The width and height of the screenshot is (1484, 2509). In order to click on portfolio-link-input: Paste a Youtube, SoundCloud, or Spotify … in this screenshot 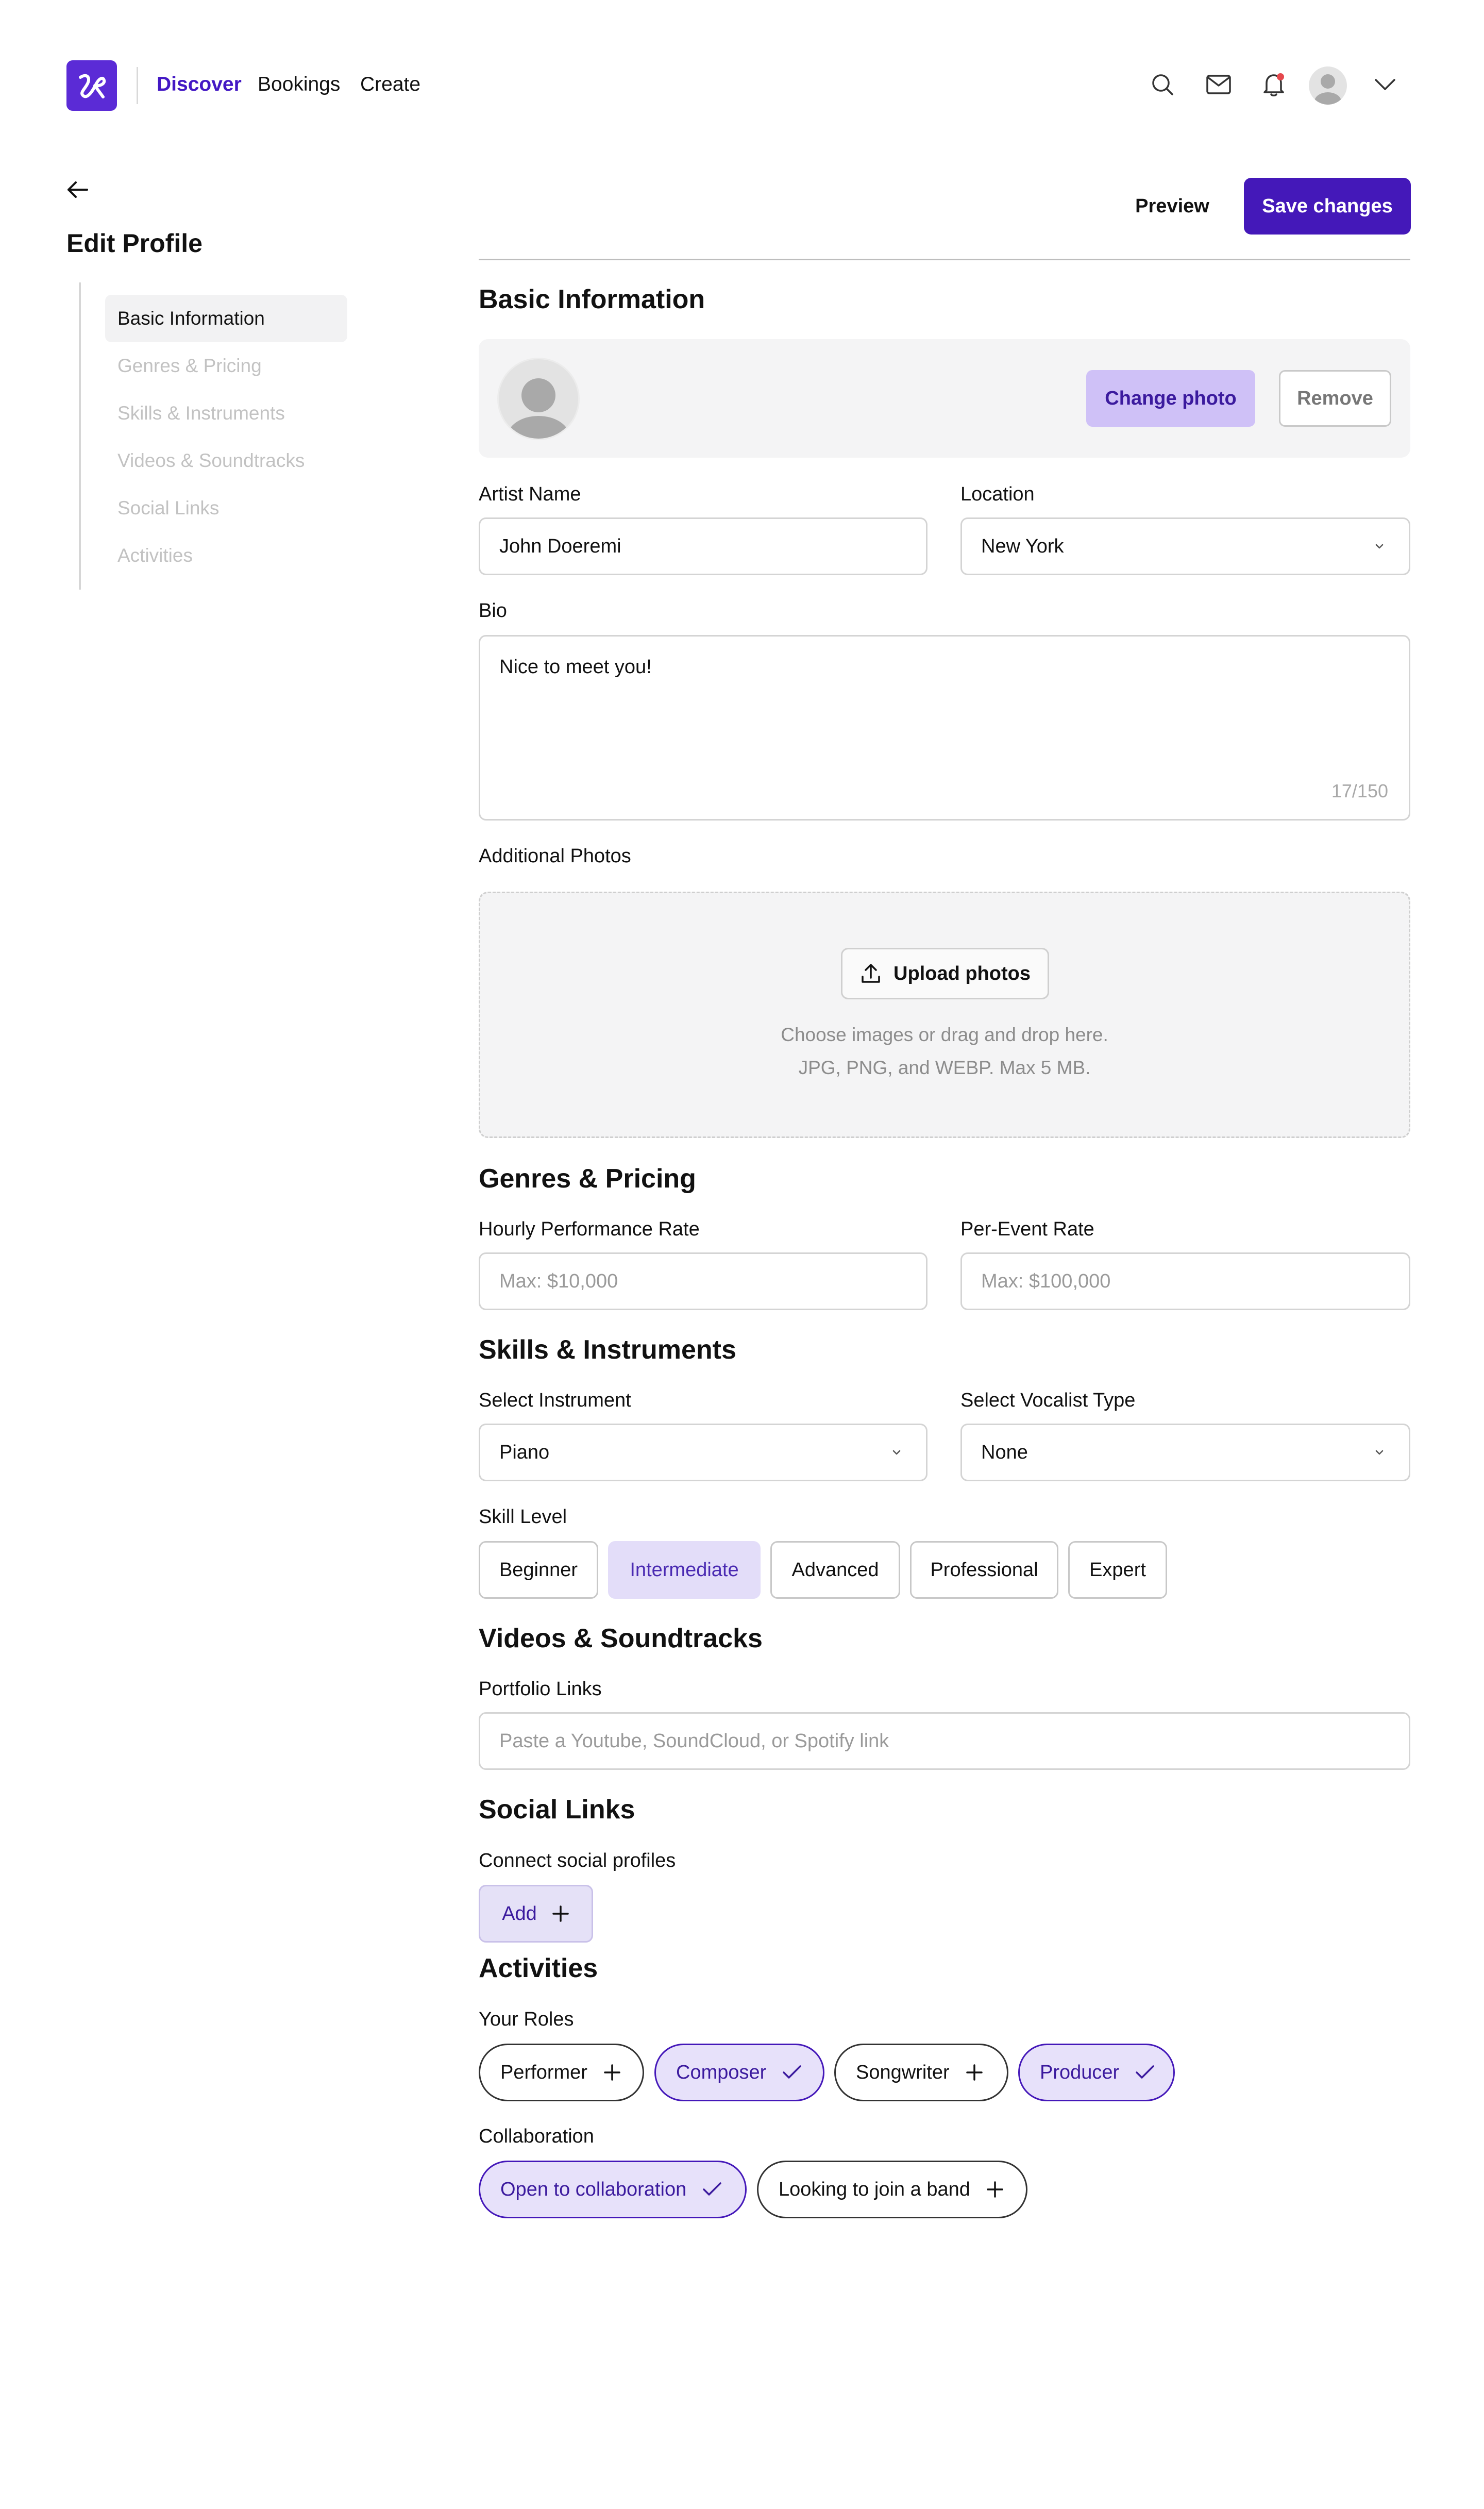, I will do `click(944, 1741)`.